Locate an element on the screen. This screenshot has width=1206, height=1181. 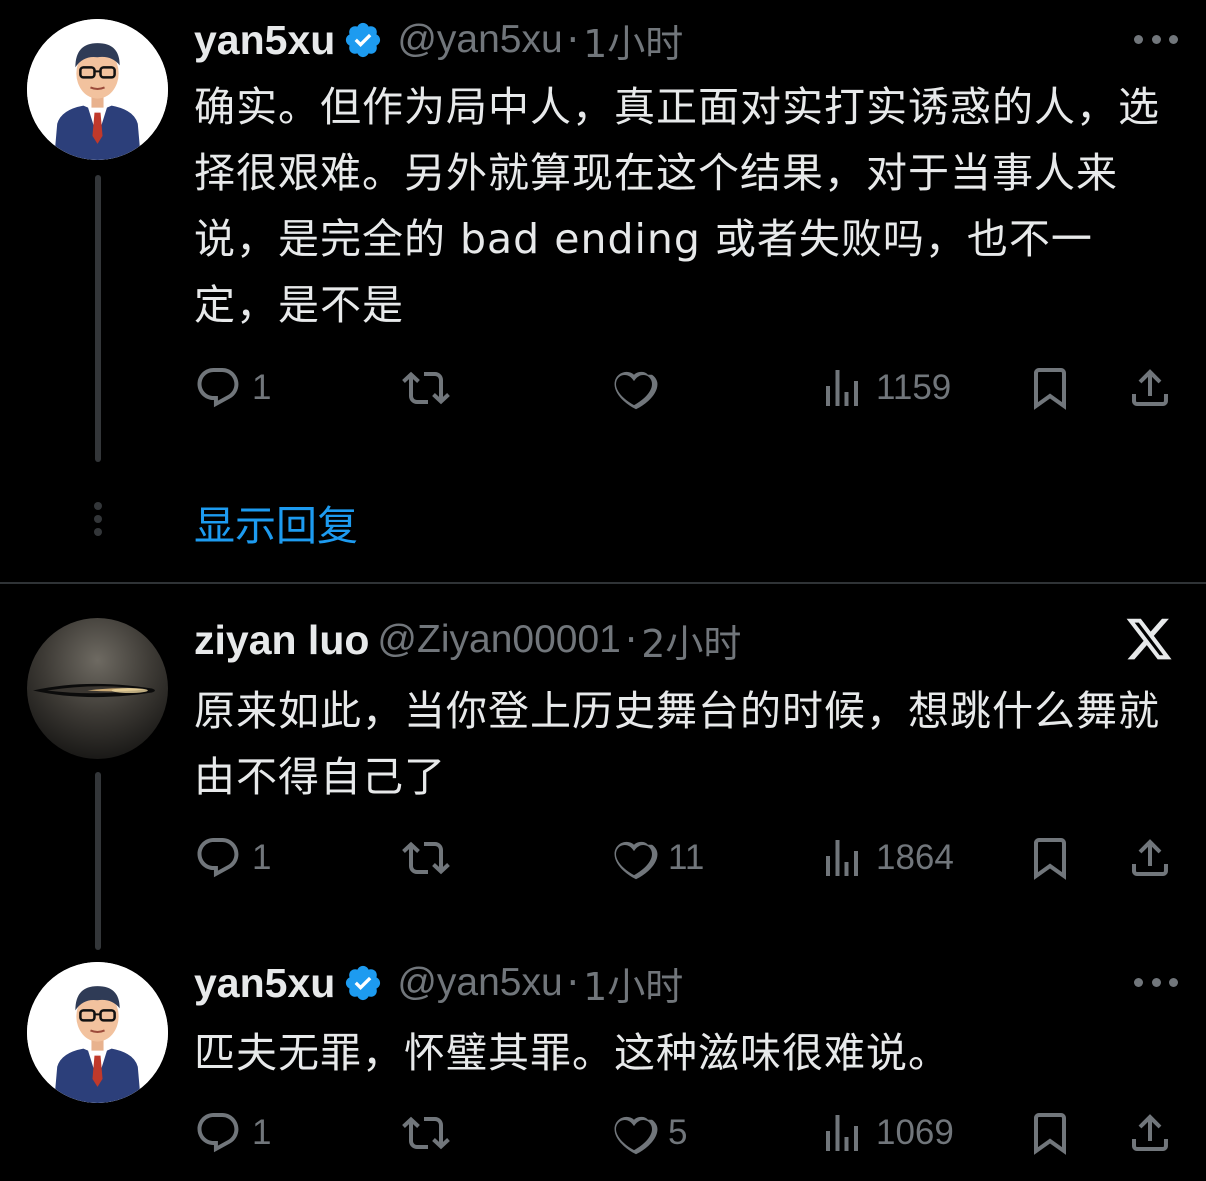
user-handle: @Ziyan00001 is located at coordinates (498, 640).